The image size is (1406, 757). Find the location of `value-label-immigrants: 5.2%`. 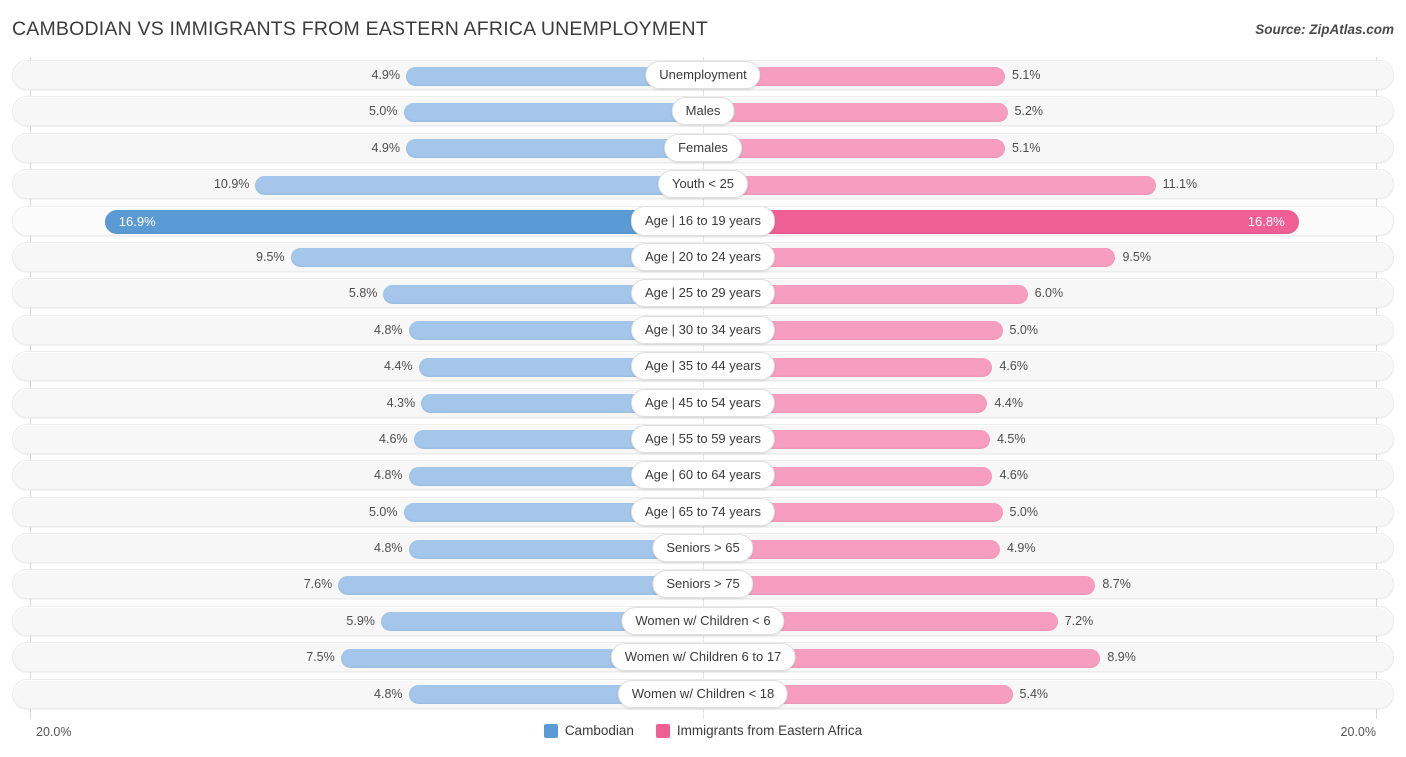

value-label-immigrants: 5.2% is located at coordinates (1029, 111).